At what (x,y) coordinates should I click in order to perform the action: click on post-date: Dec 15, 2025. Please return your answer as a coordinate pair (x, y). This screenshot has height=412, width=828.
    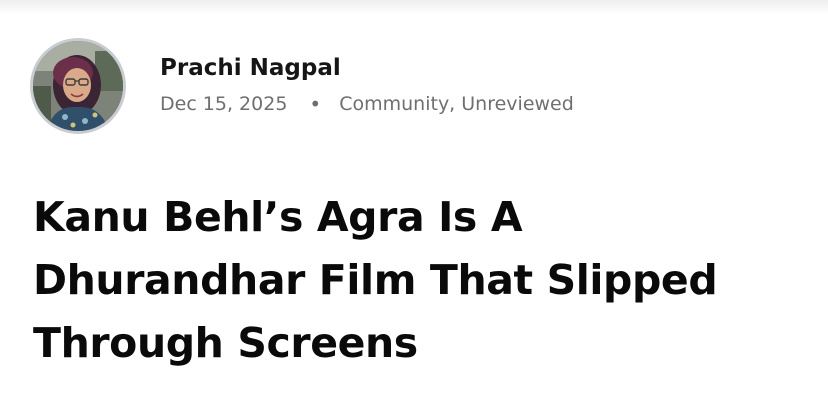
    Looking at the image, I should click on (224, 104).